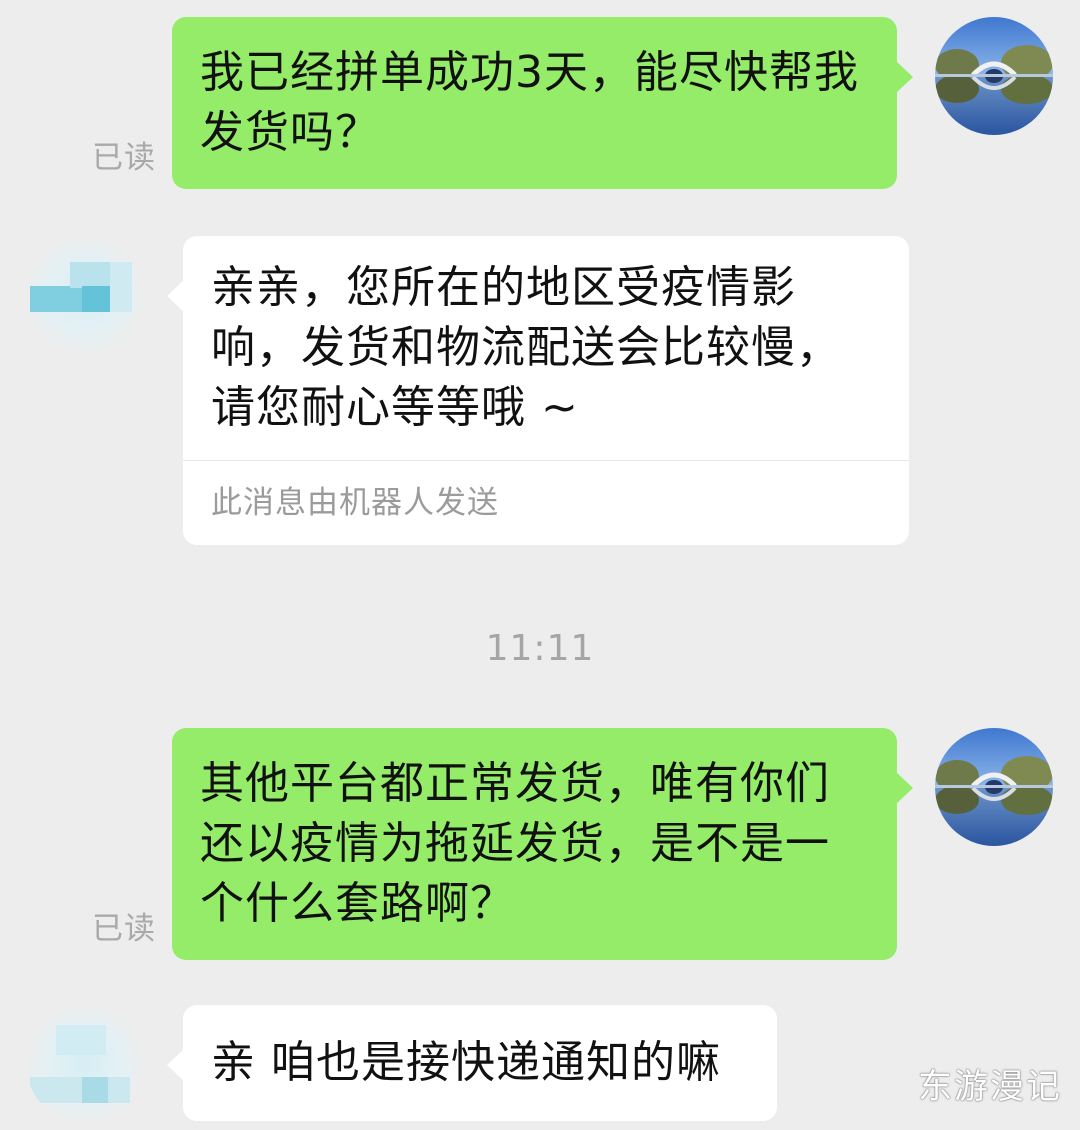 The width and height of the screenshot is (1080, 1130). Describe the element at coordinates (526, 347) in the screenshot. I see `message-text: 亲亲，您所在的地区受疫情影响，发货和物流配送会比较慢，请您耐心等等哦 ~` at that location.